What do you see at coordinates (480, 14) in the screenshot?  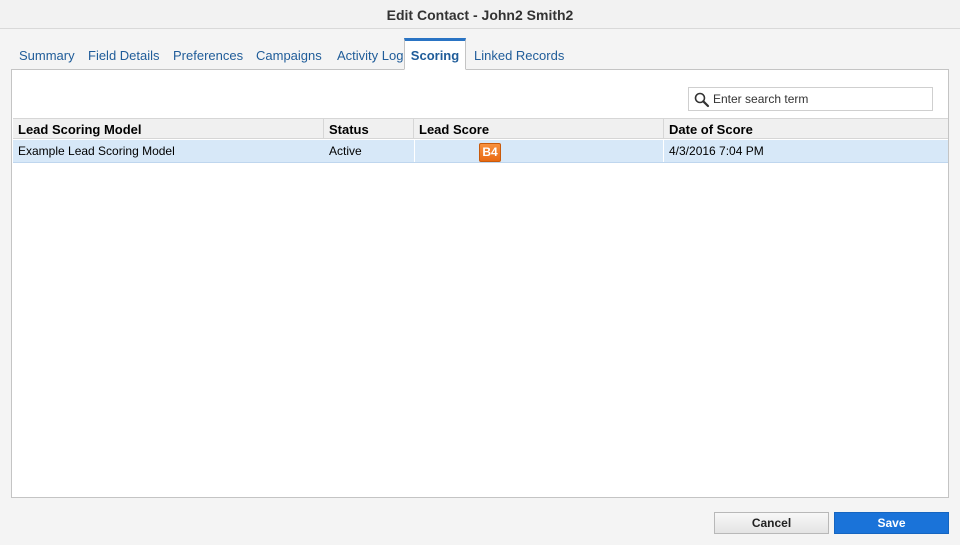 I see `dialog-title: Edit Contact - John2 Smith2` at bounding box center [480, 14].